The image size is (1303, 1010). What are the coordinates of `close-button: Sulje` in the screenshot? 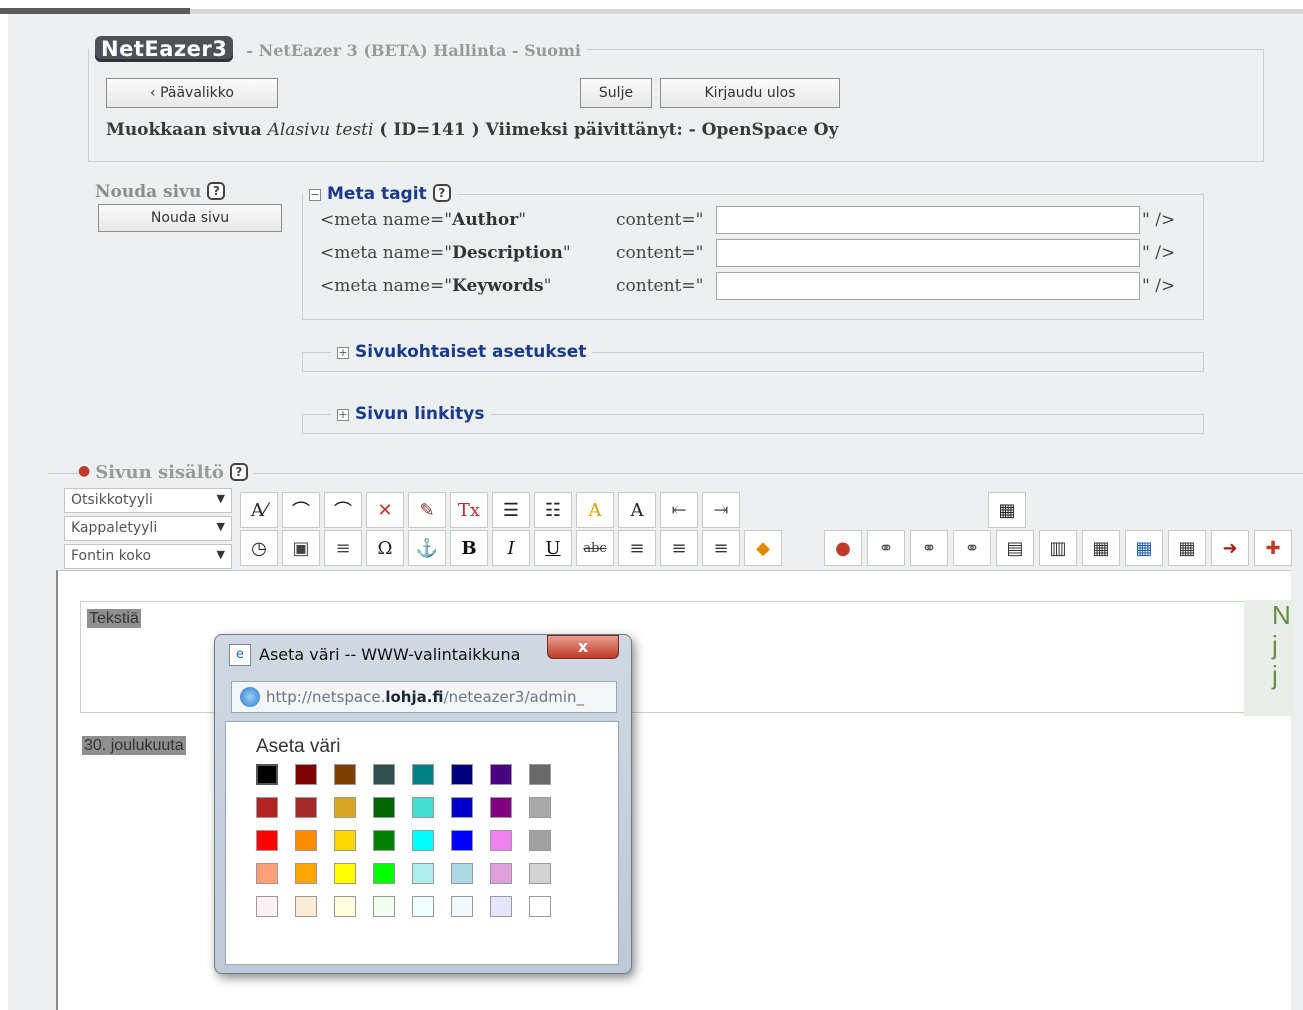 It's located at (616, 93).